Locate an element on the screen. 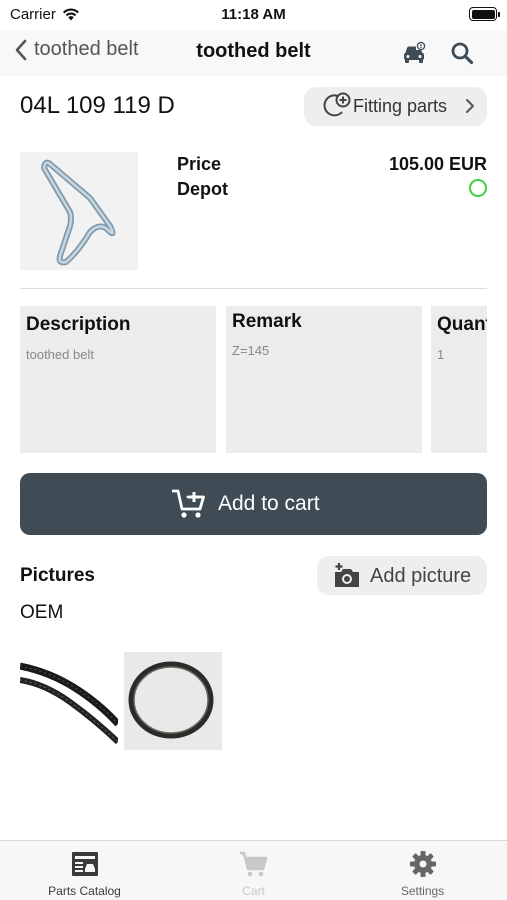 The image size is (507, 900). remark-value: Z=145 is located at coordinates (251, 350).